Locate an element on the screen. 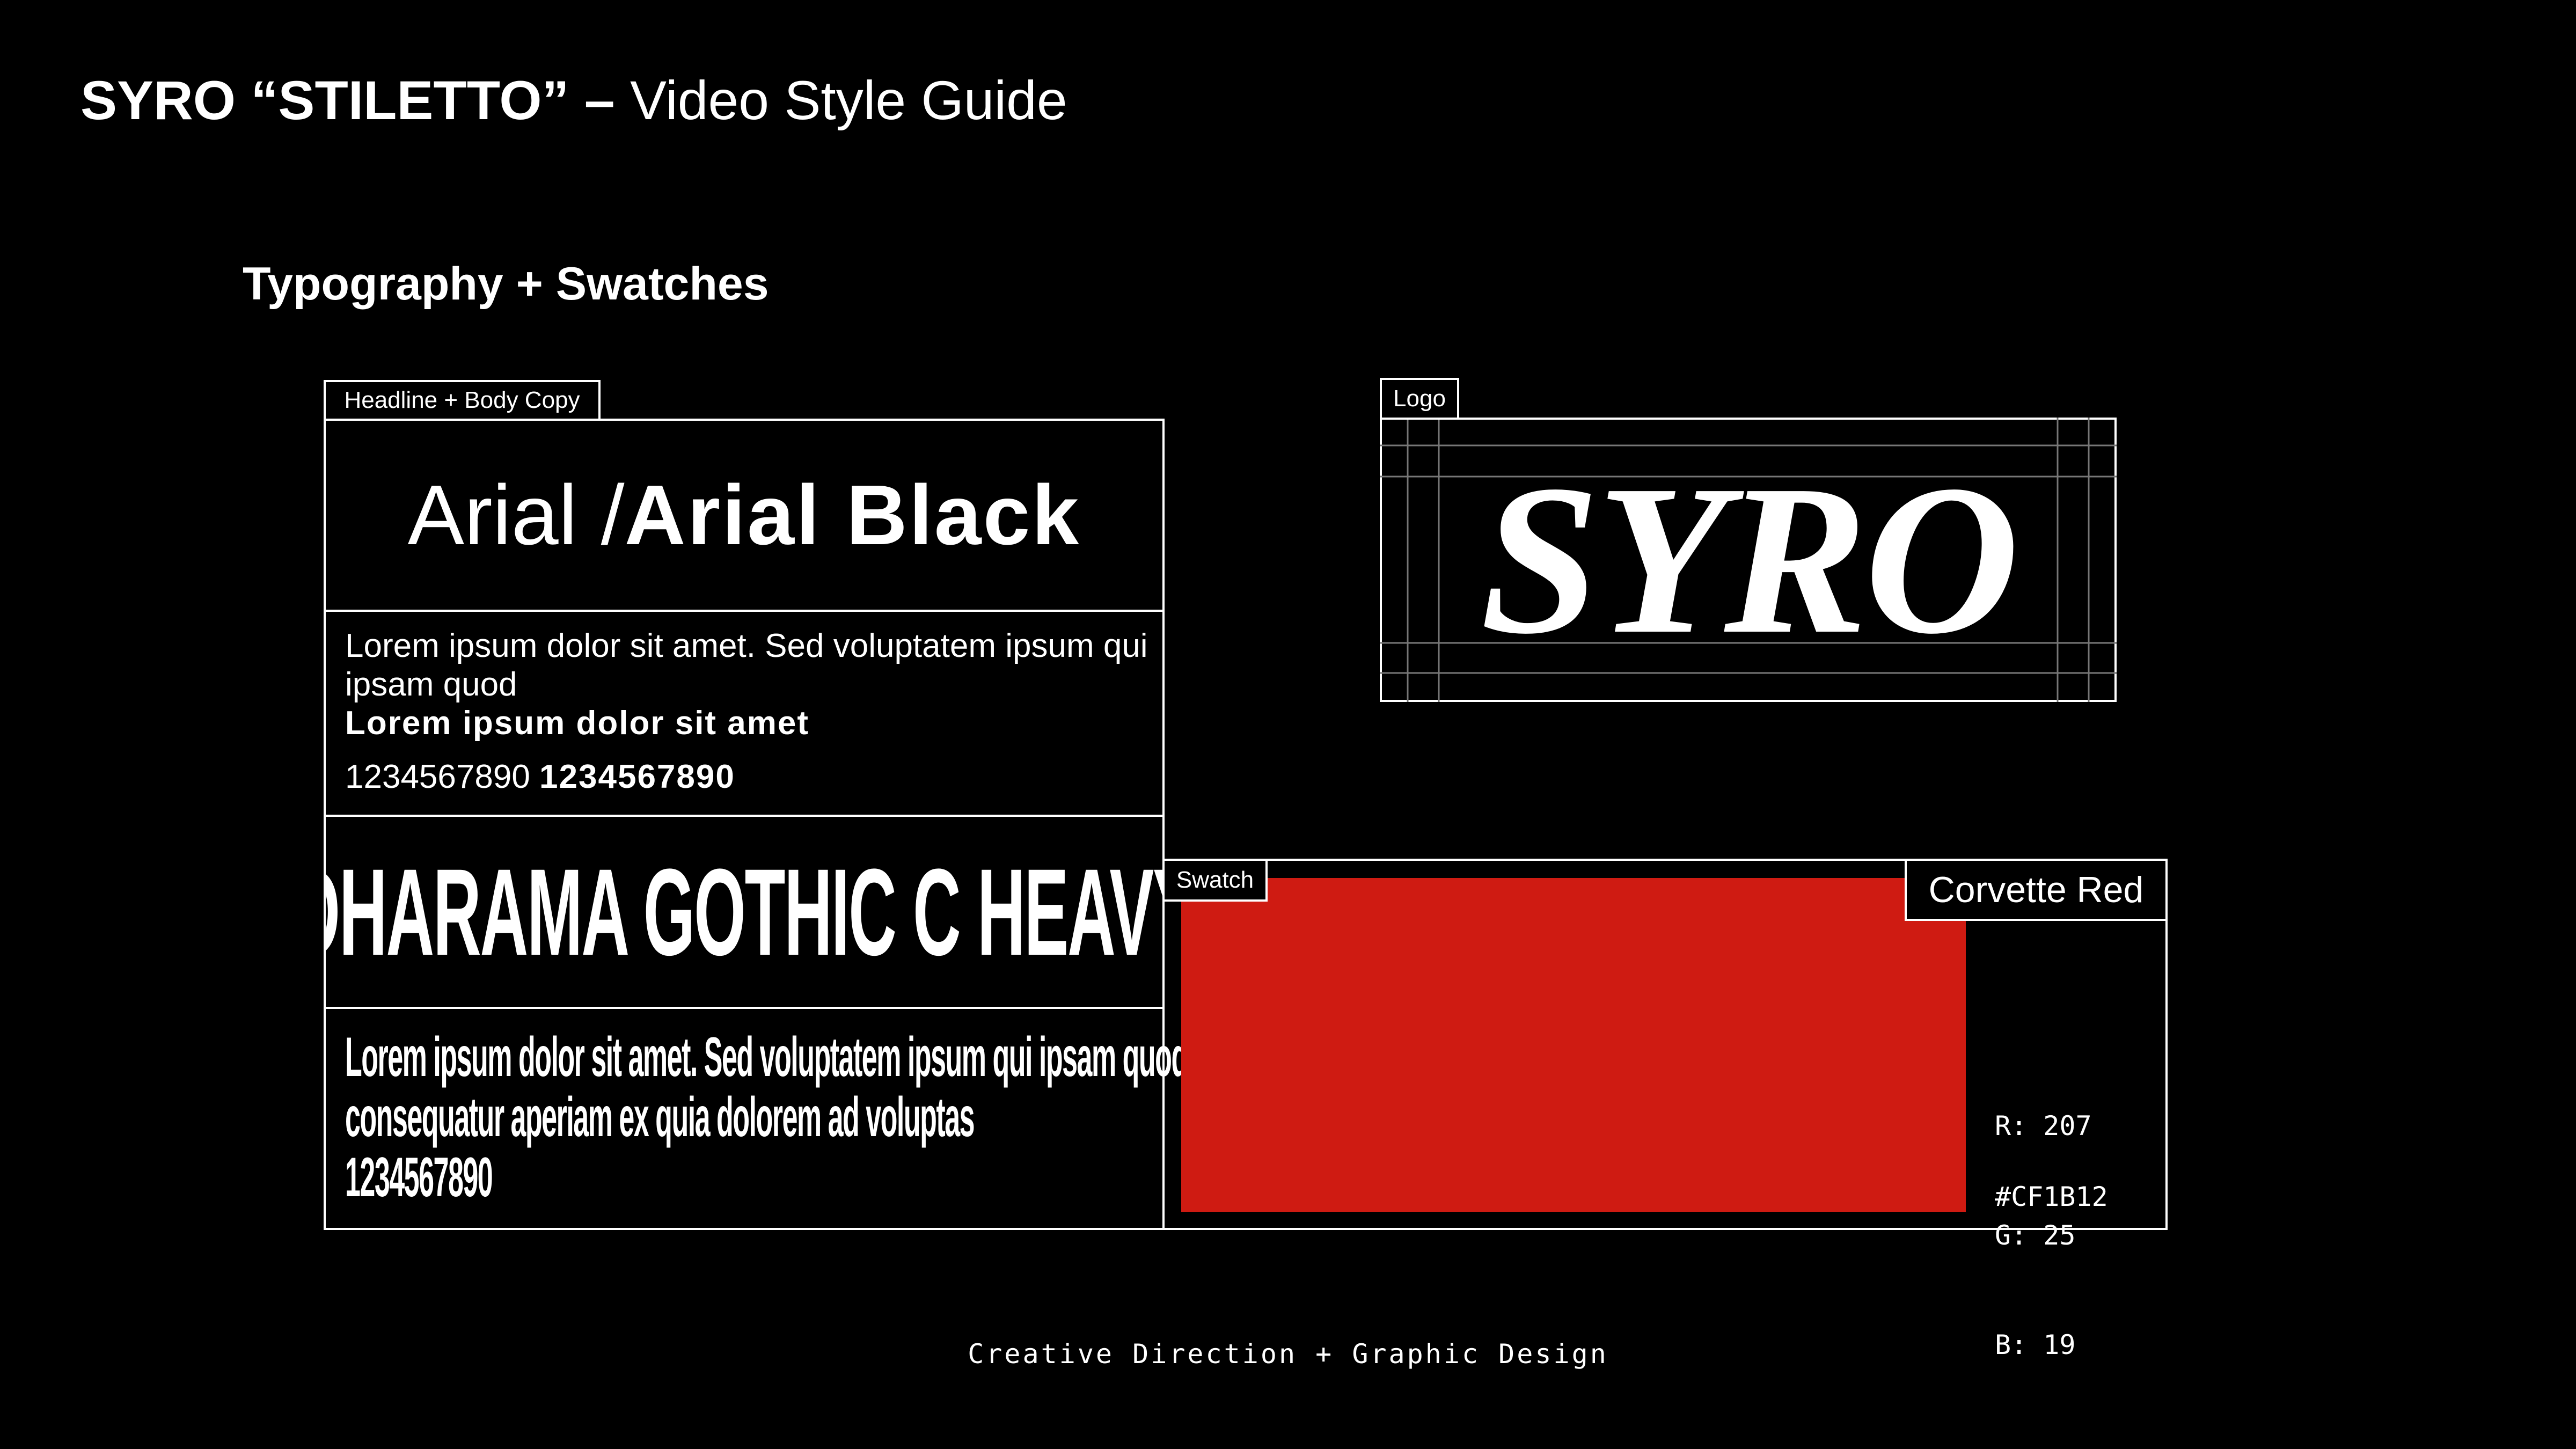 Image resolution: width=2576 pixels, height=1449 pixels. typography-tag: Headline + Body Copy is located at coordinates (462, 400).